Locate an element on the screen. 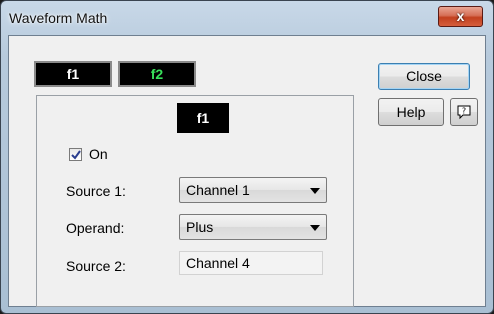 The image size is (494, 314). operand-label: Operand: is located at coordinates (95, 228).